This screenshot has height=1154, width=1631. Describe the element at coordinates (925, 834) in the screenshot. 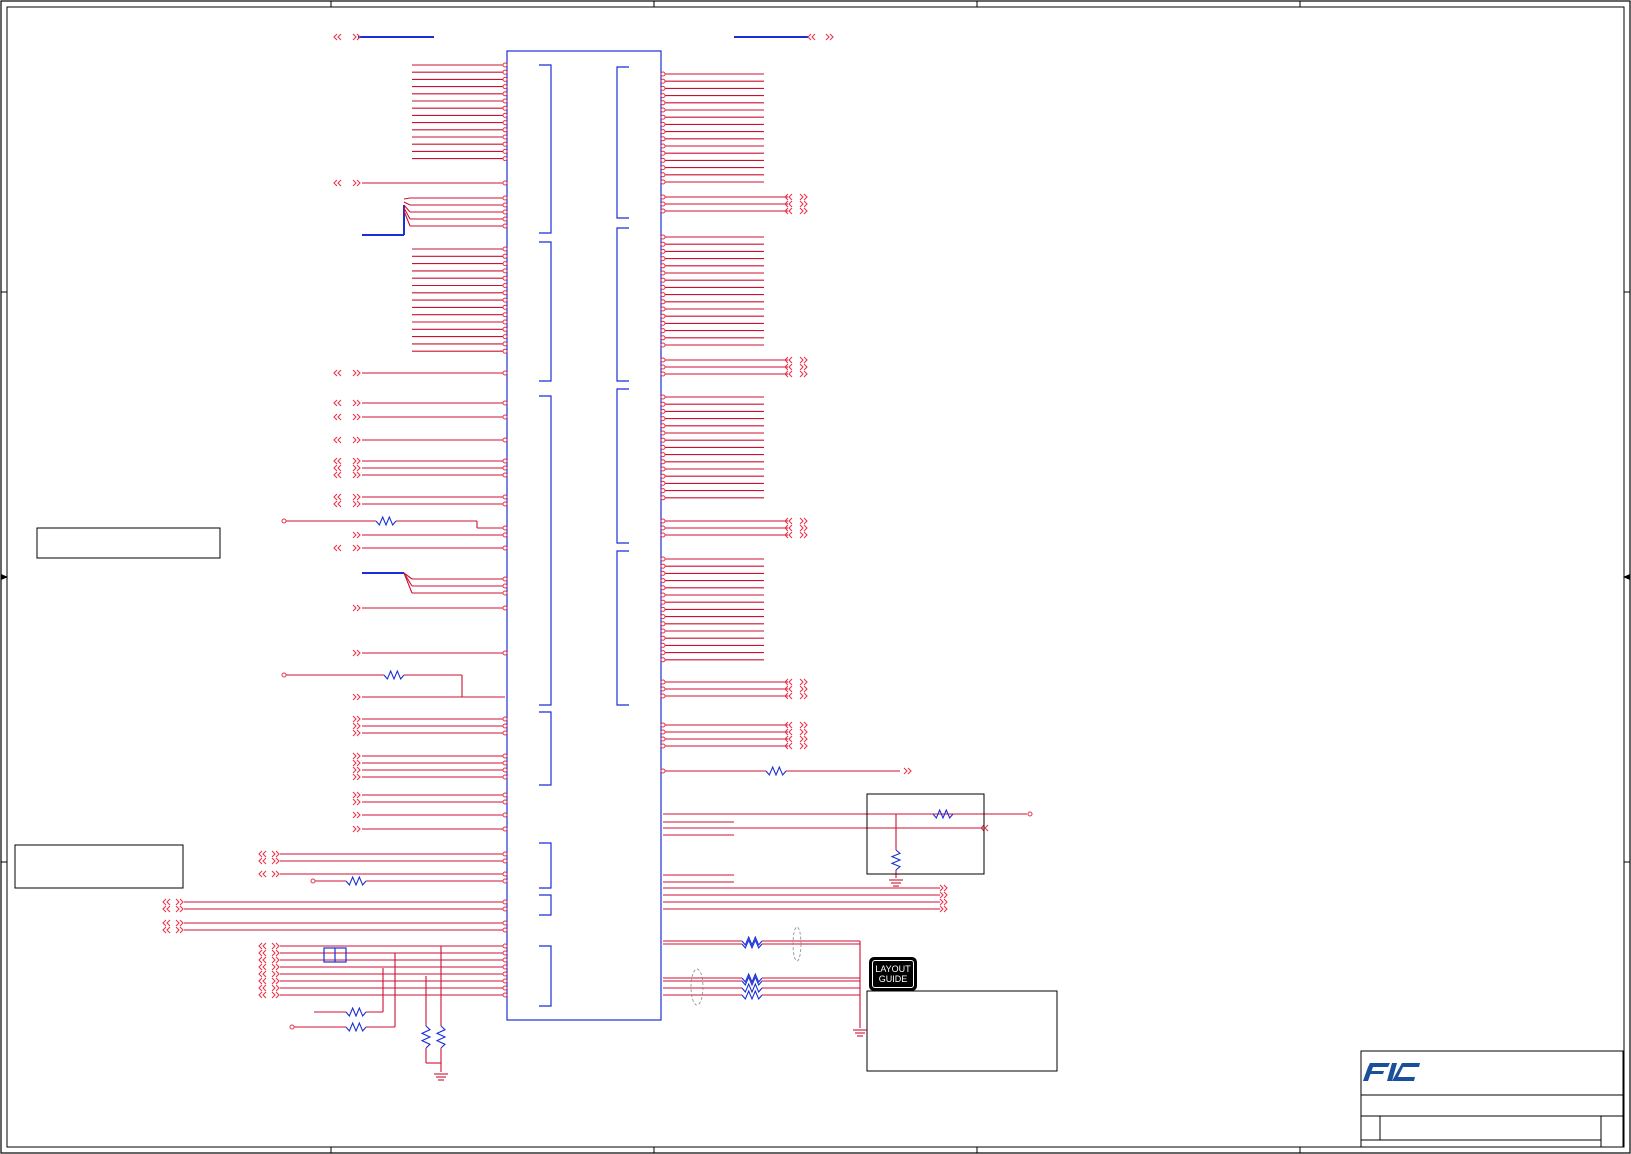

I see `note-box-right-circuit` at that location.